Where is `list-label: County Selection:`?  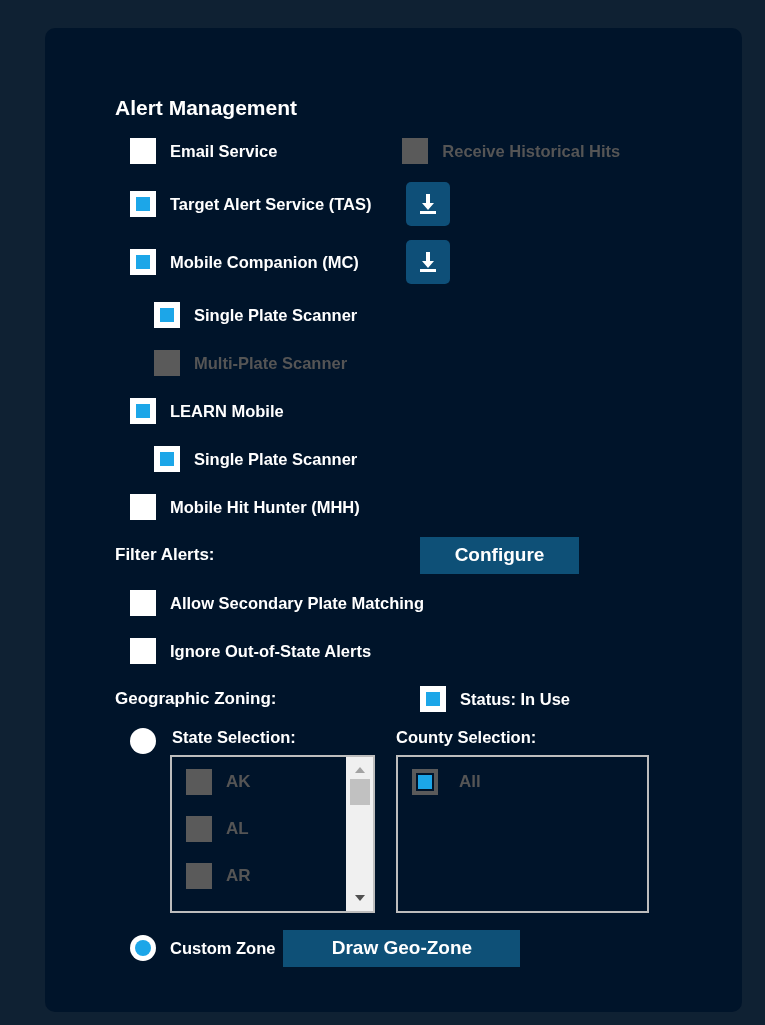
list-label: County Selection: is located at coordinates (467, 737).